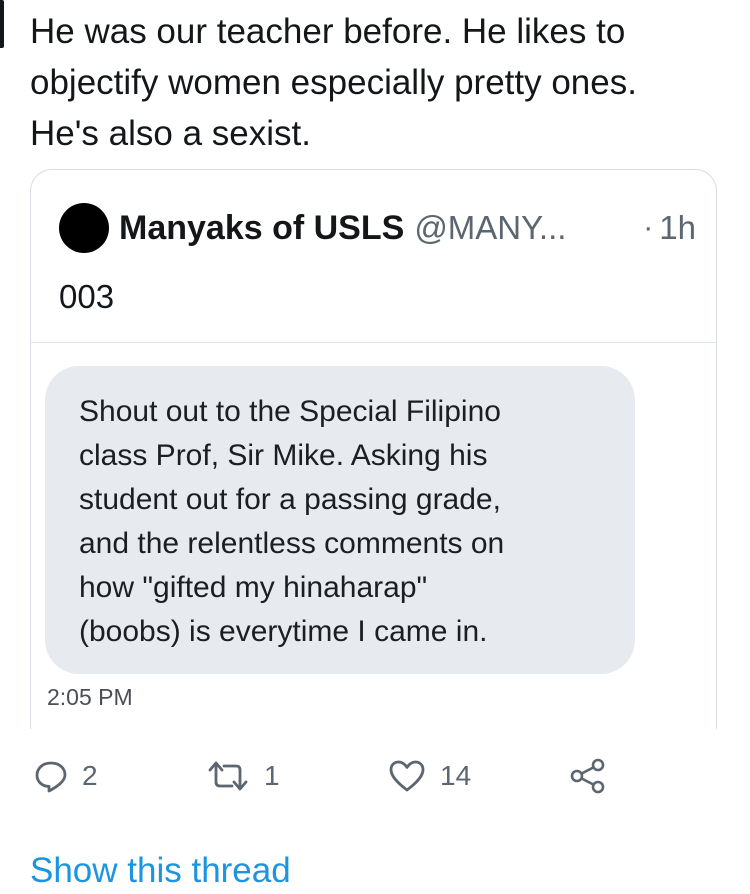 The height and width of the screenshot is (894, 750). I want to click on reply-button: 2, so click(66, 776).